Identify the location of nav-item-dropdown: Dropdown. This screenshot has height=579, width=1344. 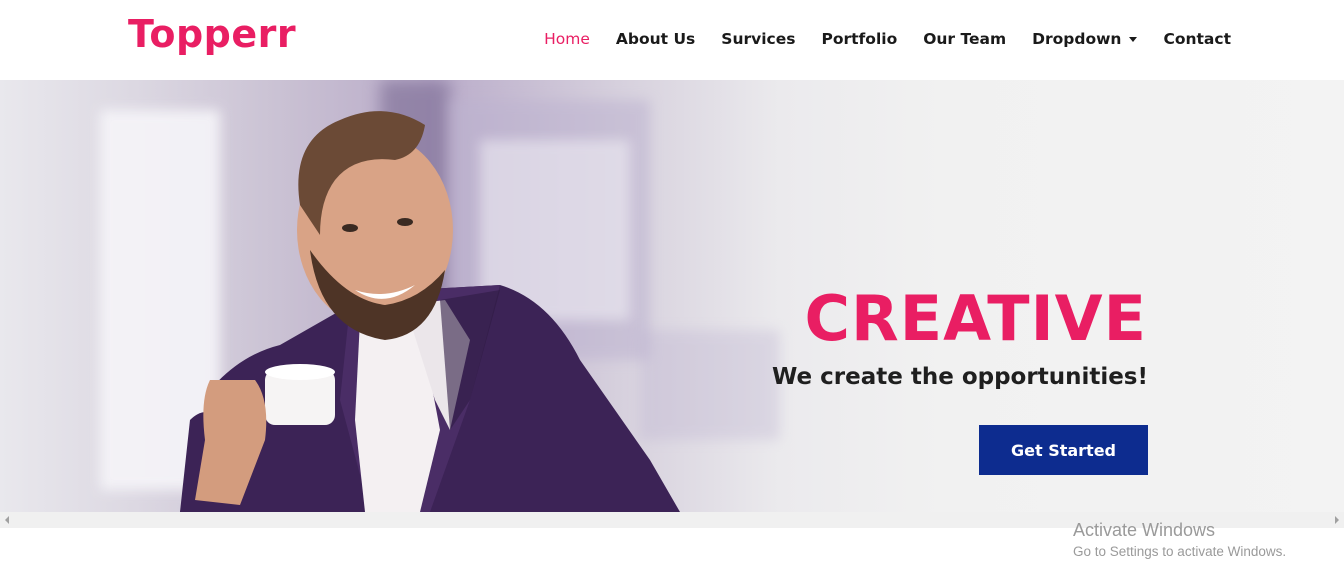
(1085, 39).